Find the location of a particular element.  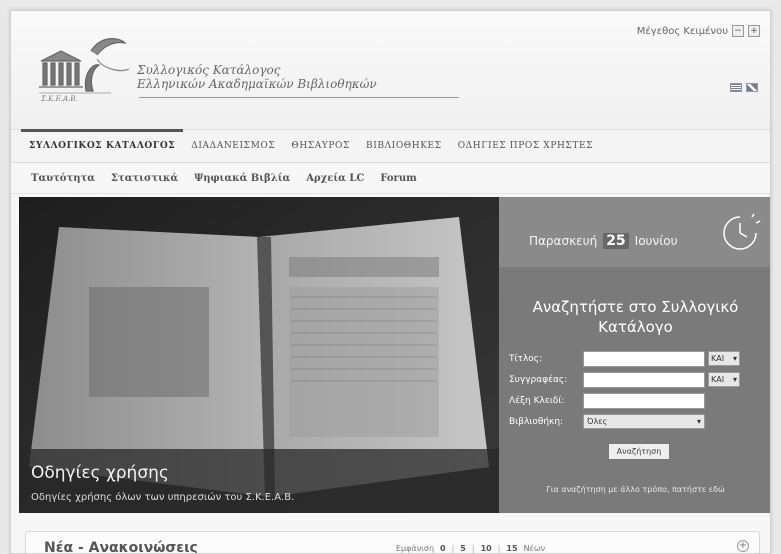

search-heading: Αναζητήστε στο Συλλογικό Κατάλογο is located at coordinates (635, 317).